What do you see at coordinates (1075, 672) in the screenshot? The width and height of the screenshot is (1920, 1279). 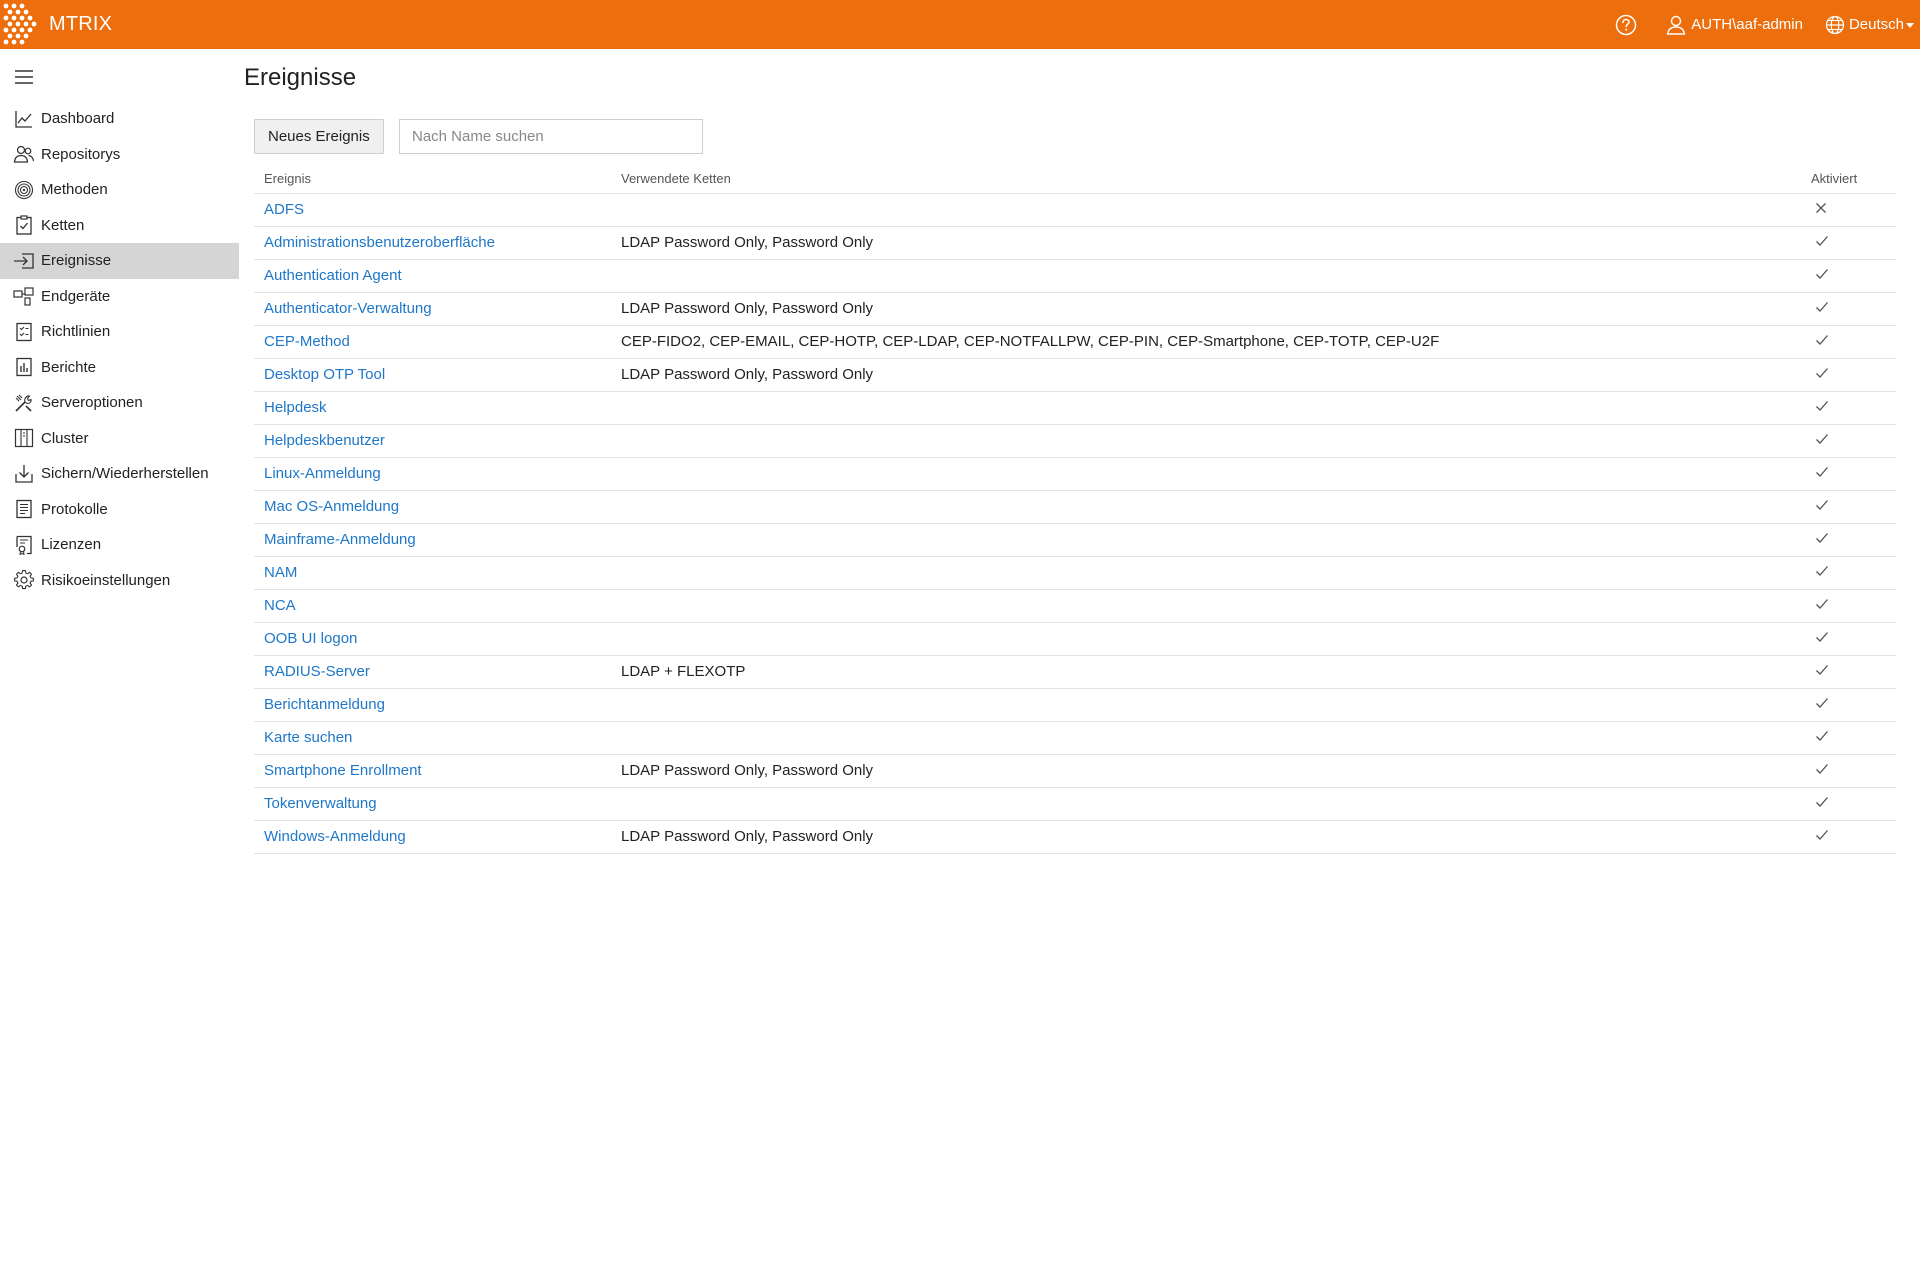 I see `table-row: RADIUS-Server LDAP + FLEXOTP` at bounding box center [1075, 672].